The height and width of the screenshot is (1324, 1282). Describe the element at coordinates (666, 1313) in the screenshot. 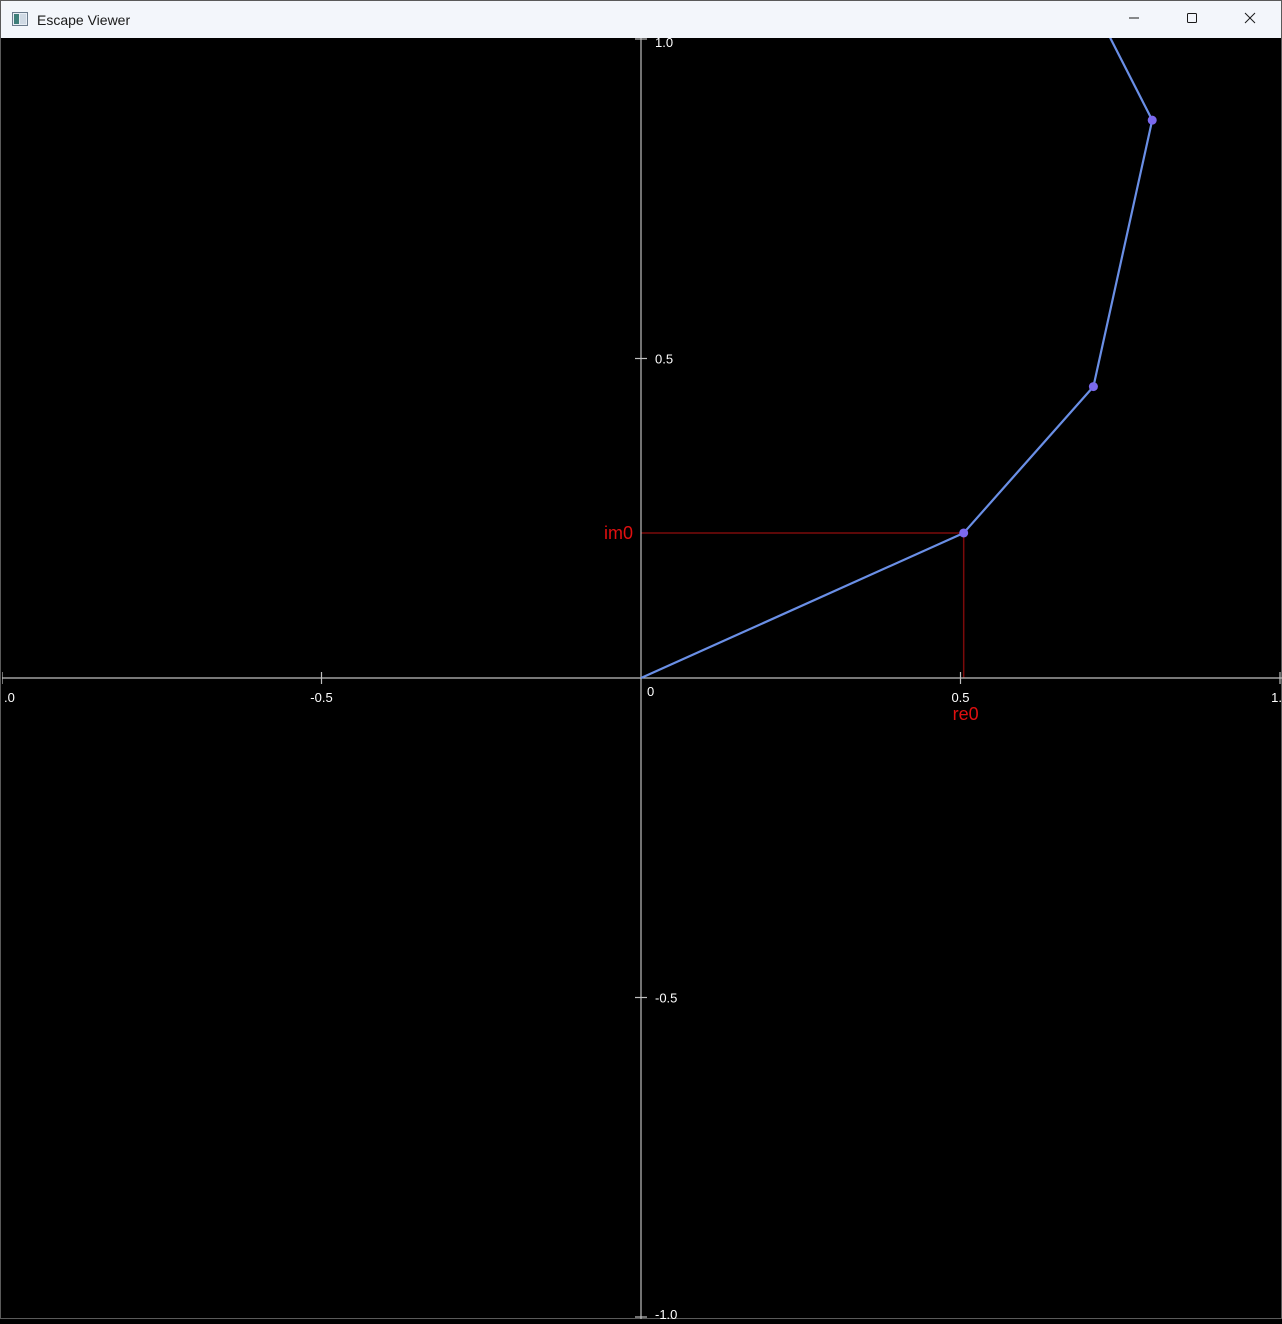

I see `y-tick-label: -1.0` at that location.